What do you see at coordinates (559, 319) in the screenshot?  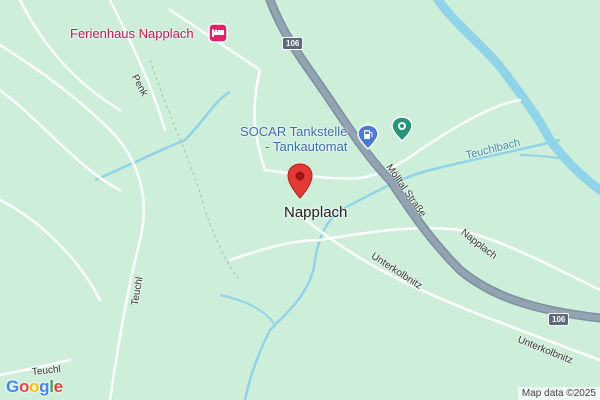 I see `route-shield-106-bottom: 106` at bounding box center [559, 319].